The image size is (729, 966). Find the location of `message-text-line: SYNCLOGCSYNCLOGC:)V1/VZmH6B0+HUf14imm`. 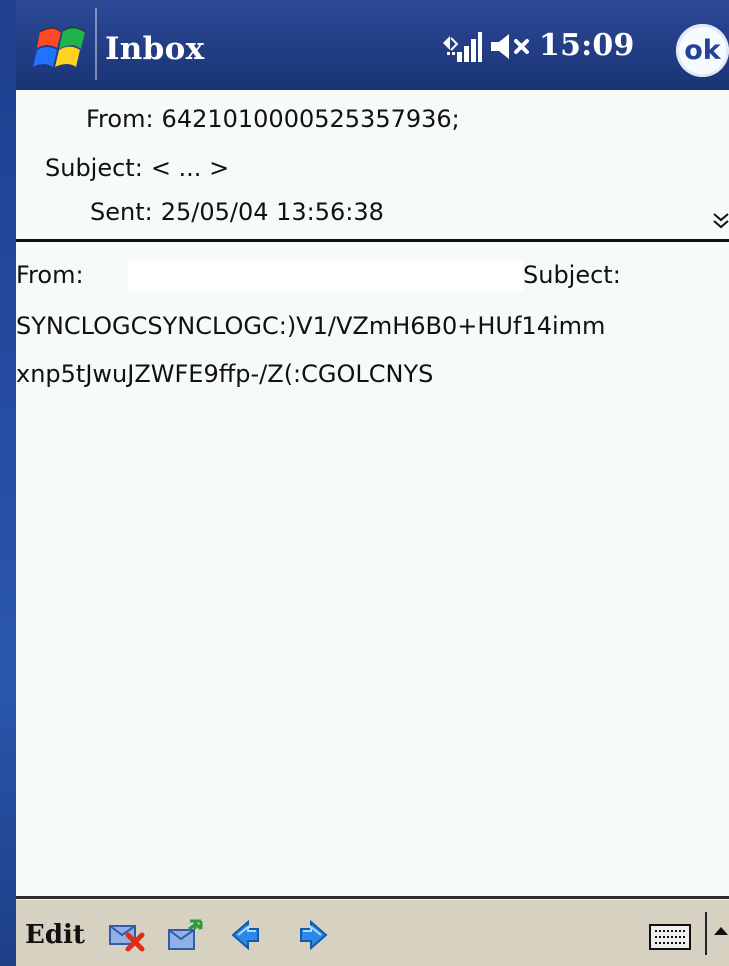

message-text-line: SYNCLOGCSYNCLOGC:)V1/VZmH6B0+HUf14imm is located at coordinates (311, 326).